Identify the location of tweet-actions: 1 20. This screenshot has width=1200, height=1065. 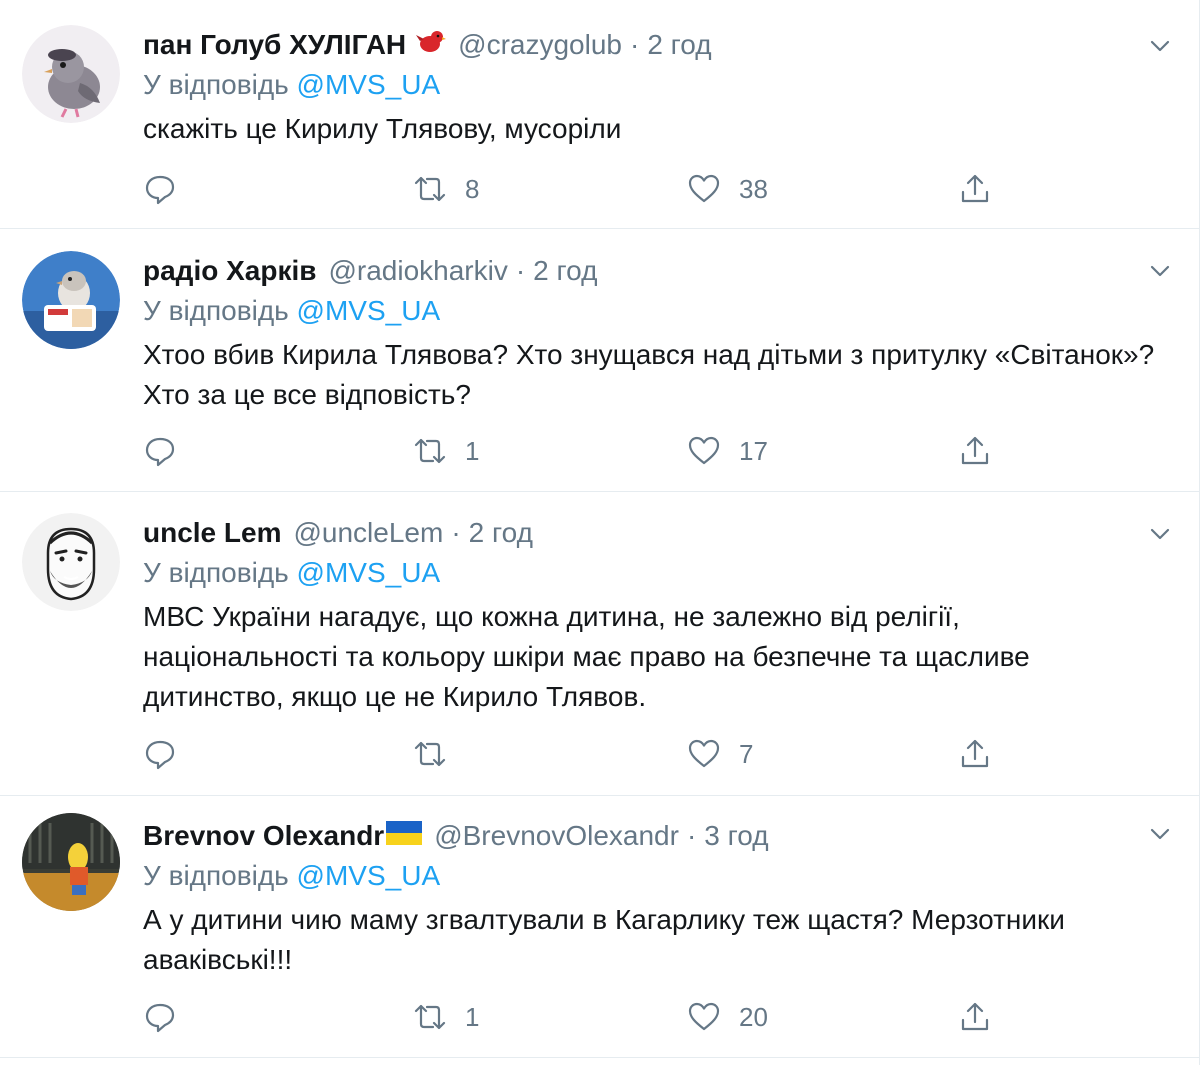
(573, 1017).